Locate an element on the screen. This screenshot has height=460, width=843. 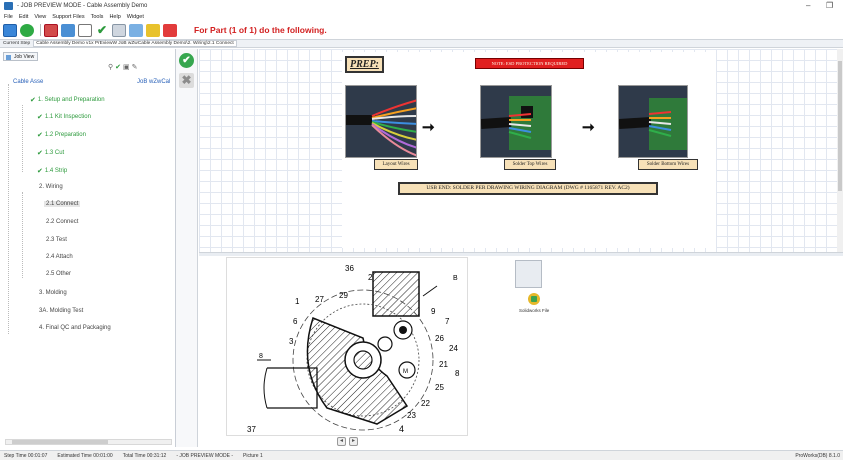
tree-item-connect: 2.2 Connect is located at coordinates (62, 222).